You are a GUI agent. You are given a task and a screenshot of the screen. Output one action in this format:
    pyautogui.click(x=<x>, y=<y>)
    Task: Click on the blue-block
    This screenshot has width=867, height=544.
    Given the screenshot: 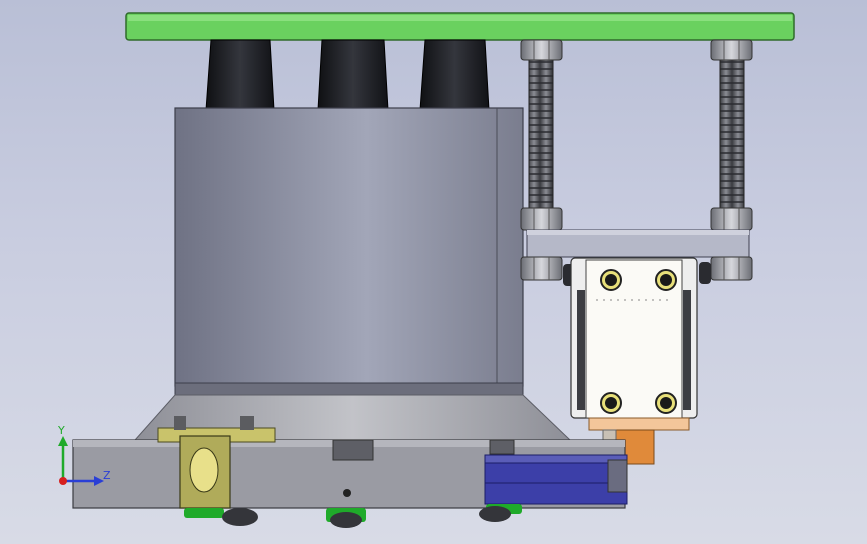 What is the action you would take?
    pyautogui.click(x=556, y=479)
    